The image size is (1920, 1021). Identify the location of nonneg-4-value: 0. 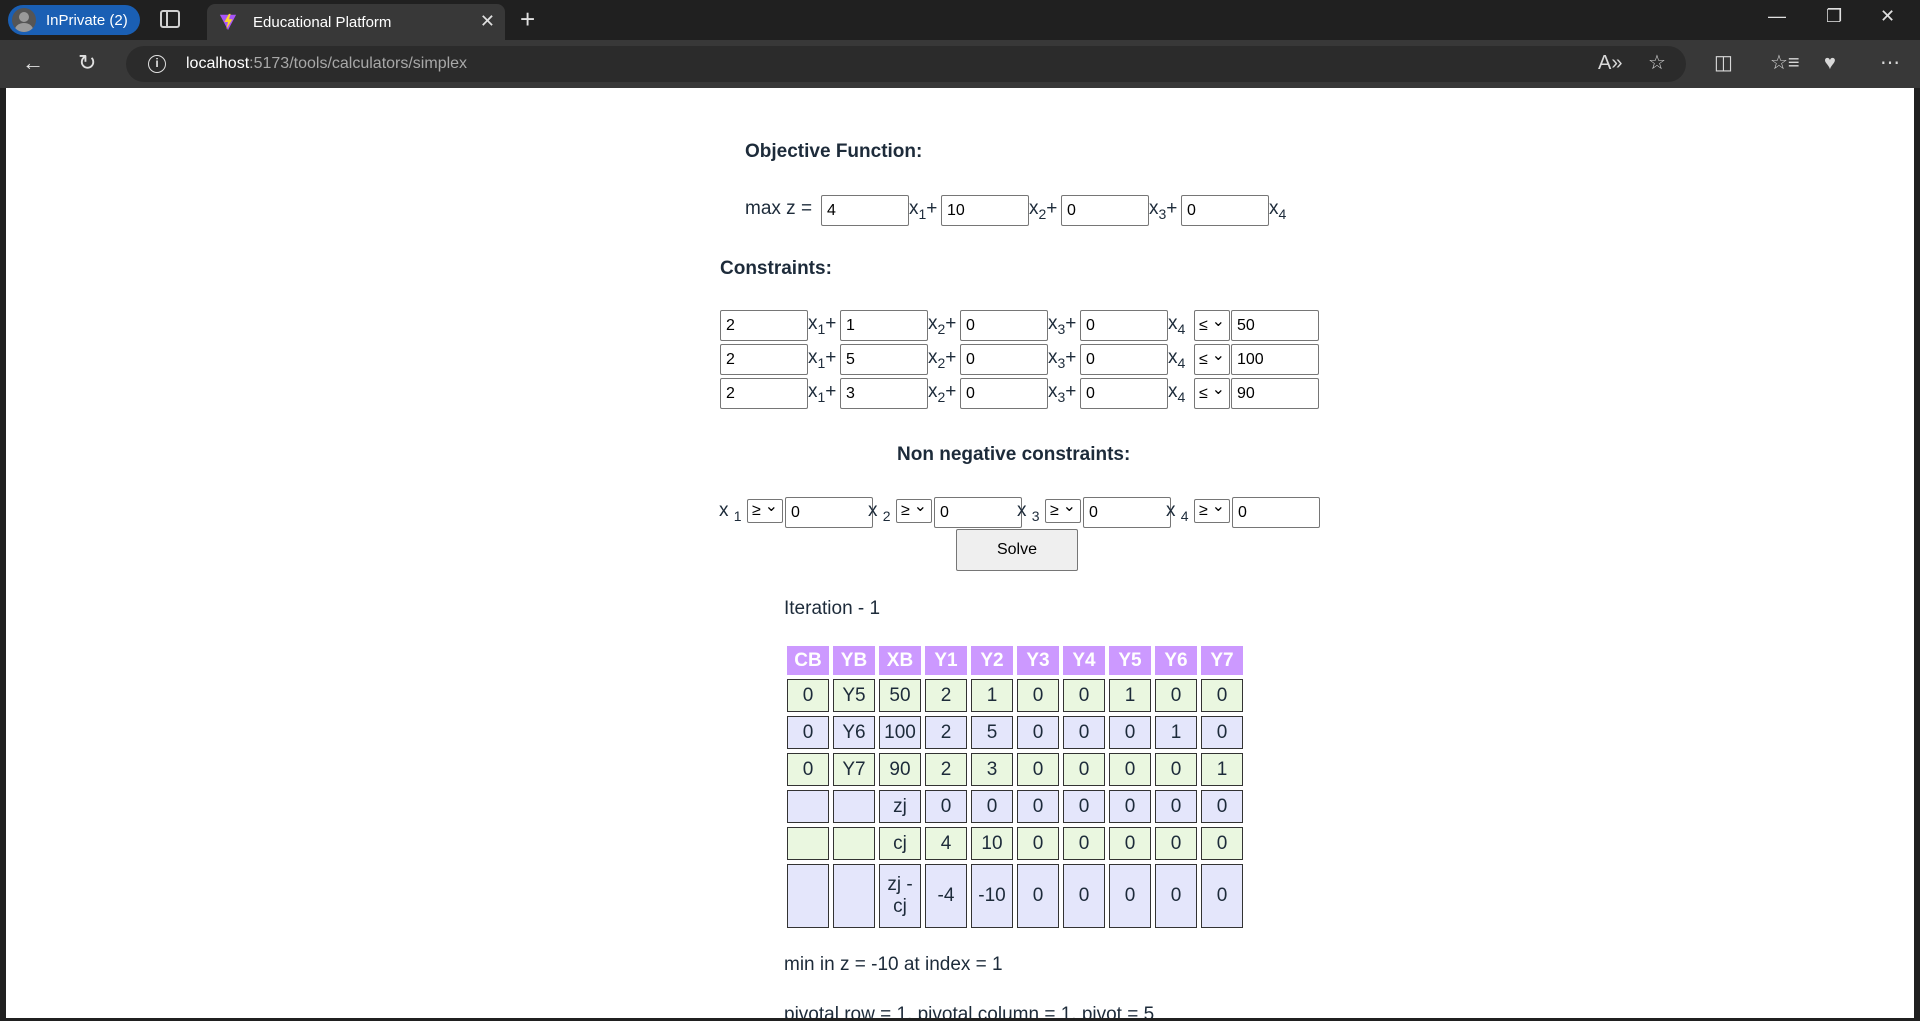
(1276, 512).